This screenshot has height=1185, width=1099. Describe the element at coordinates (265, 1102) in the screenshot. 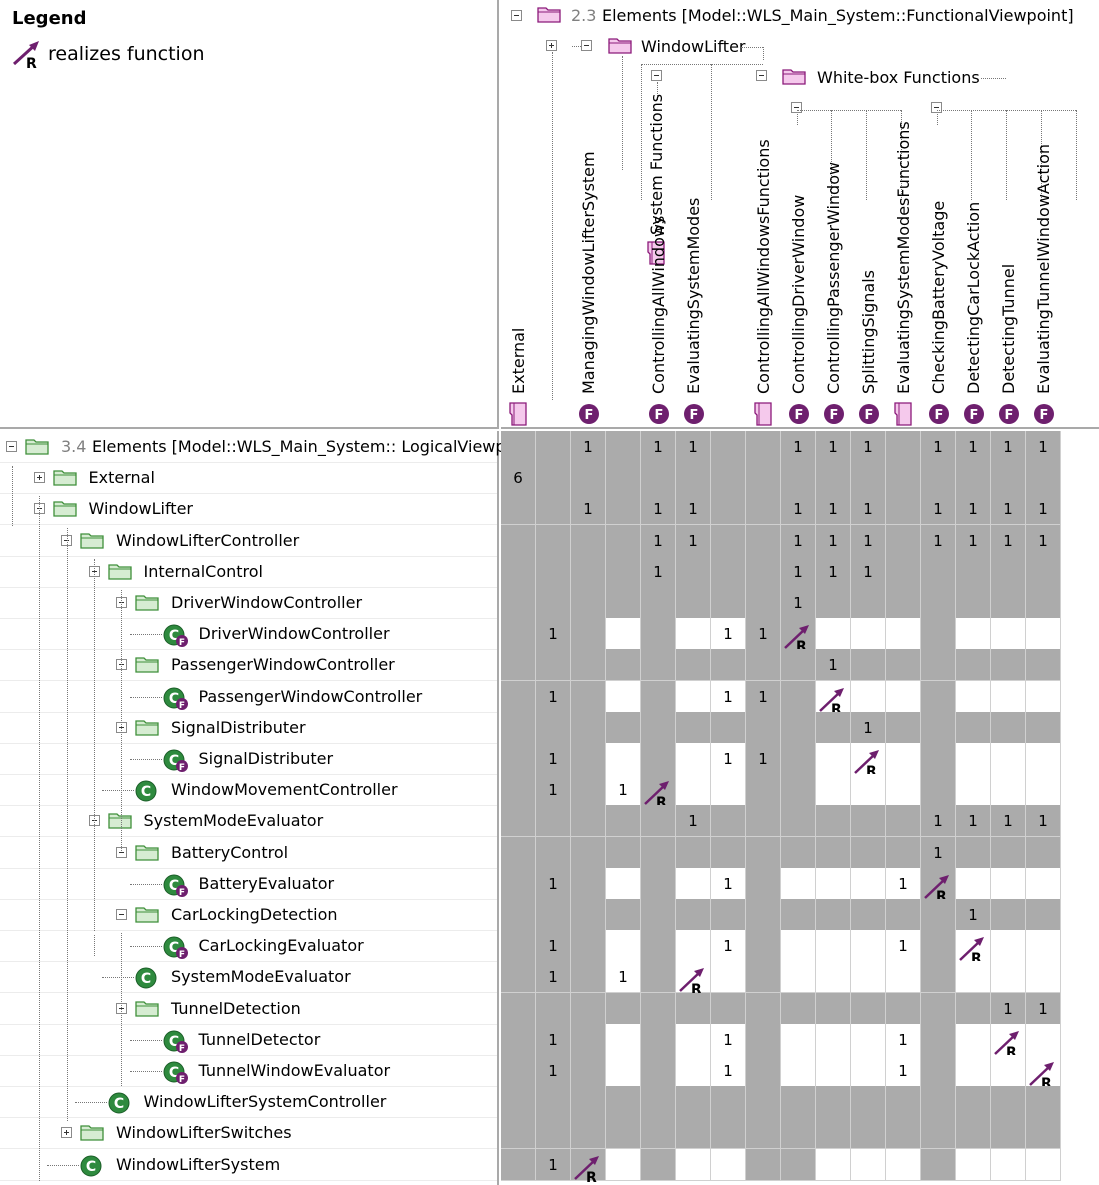

I see `row-label: WindowLifterSystemController` at that location.